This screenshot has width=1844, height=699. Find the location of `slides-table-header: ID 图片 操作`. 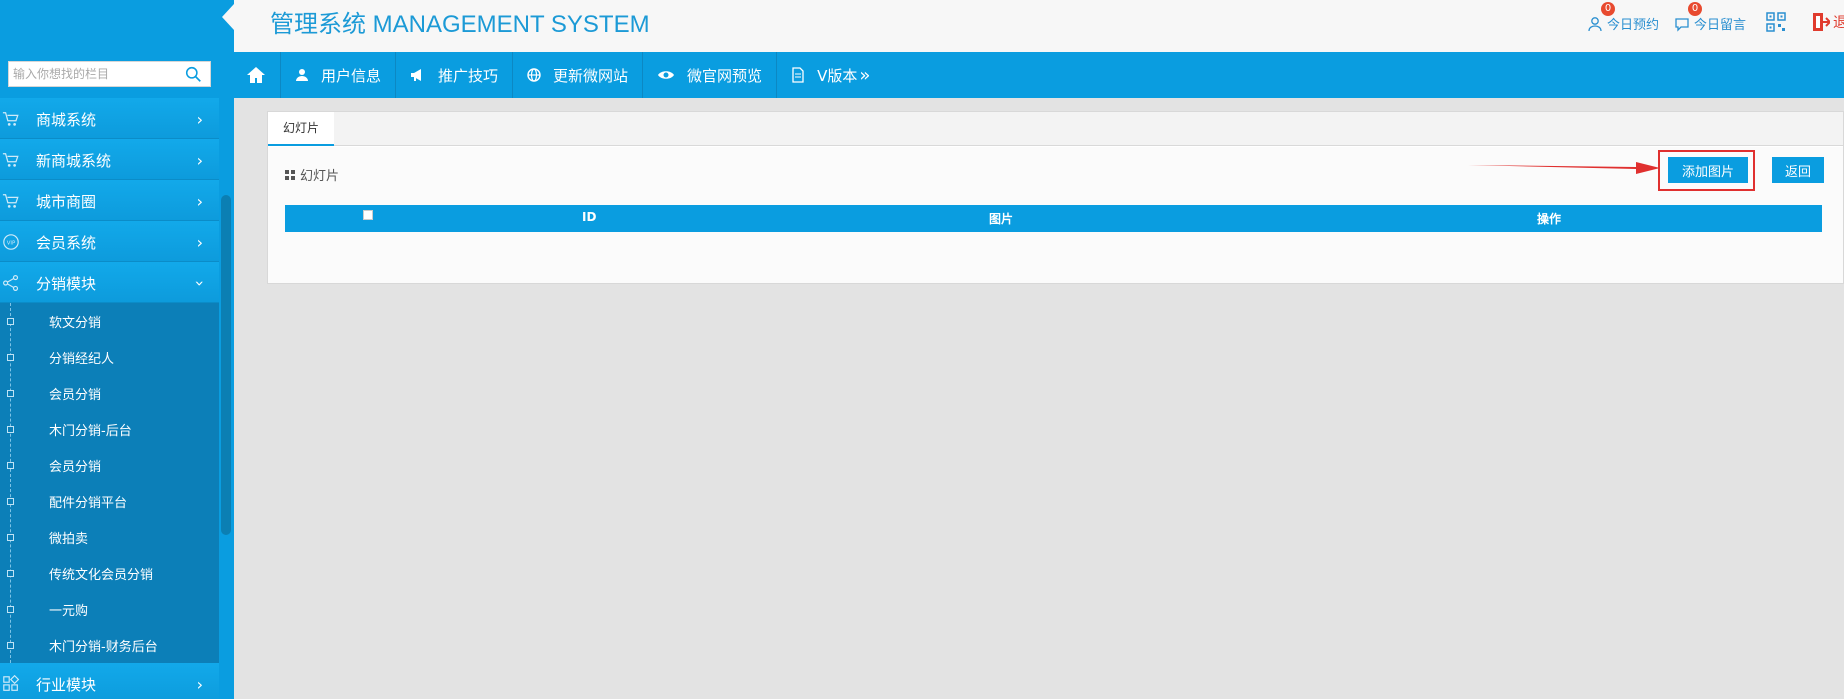

slides-table-header: ID 图片 操作 is located at coordinates (1053, 218).